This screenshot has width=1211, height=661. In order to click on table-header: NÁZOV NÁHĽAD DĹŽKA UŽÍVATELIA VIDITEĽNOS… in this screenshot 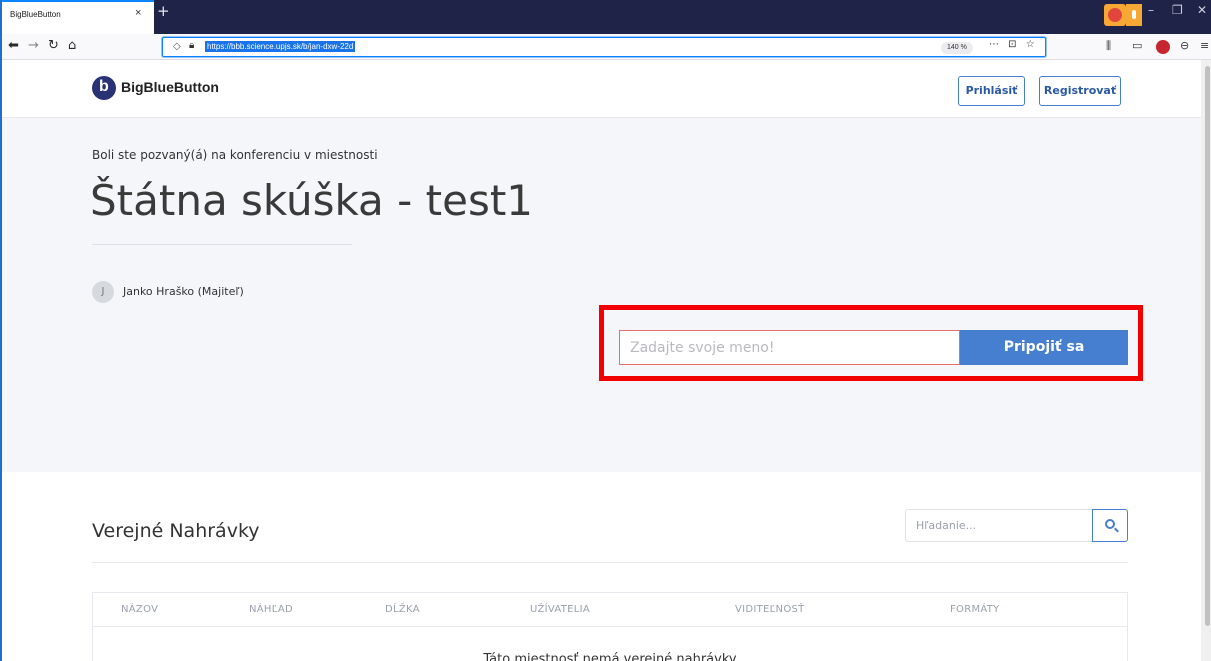, I will do `click(610, 610)`.